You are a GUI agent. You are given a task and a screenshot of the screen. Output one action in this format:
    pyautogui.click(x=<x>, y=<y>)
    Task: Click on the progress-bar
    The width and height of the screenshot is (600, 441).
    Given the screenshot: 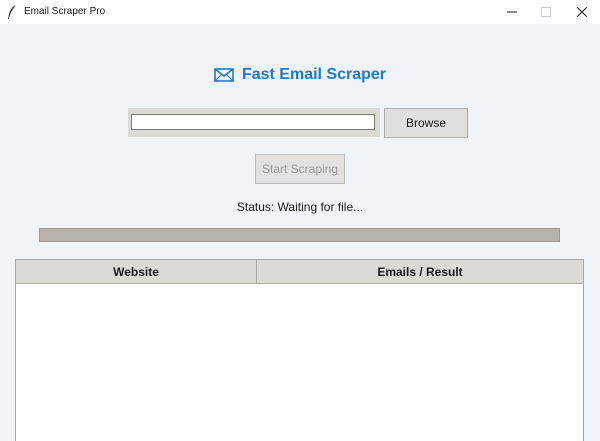 What is the action you would take?
    pyautogui.click(x=299, y=235)
    